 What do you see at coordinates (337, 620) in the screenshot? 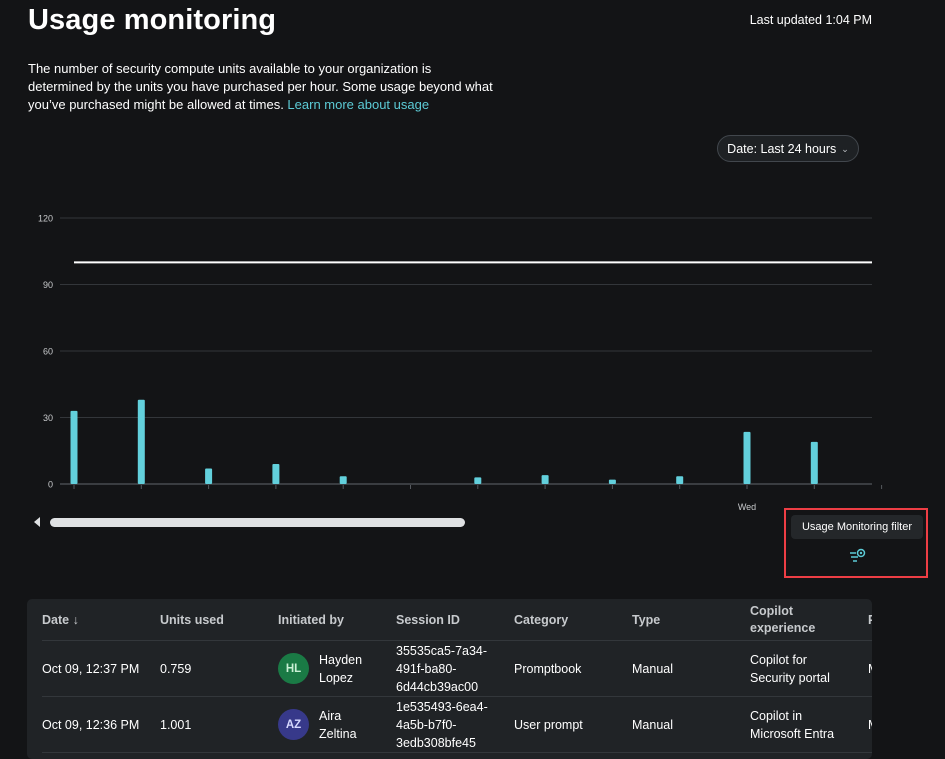
I see `column-header-initiated-by: Initiated by` at bounding box center [337, 620].